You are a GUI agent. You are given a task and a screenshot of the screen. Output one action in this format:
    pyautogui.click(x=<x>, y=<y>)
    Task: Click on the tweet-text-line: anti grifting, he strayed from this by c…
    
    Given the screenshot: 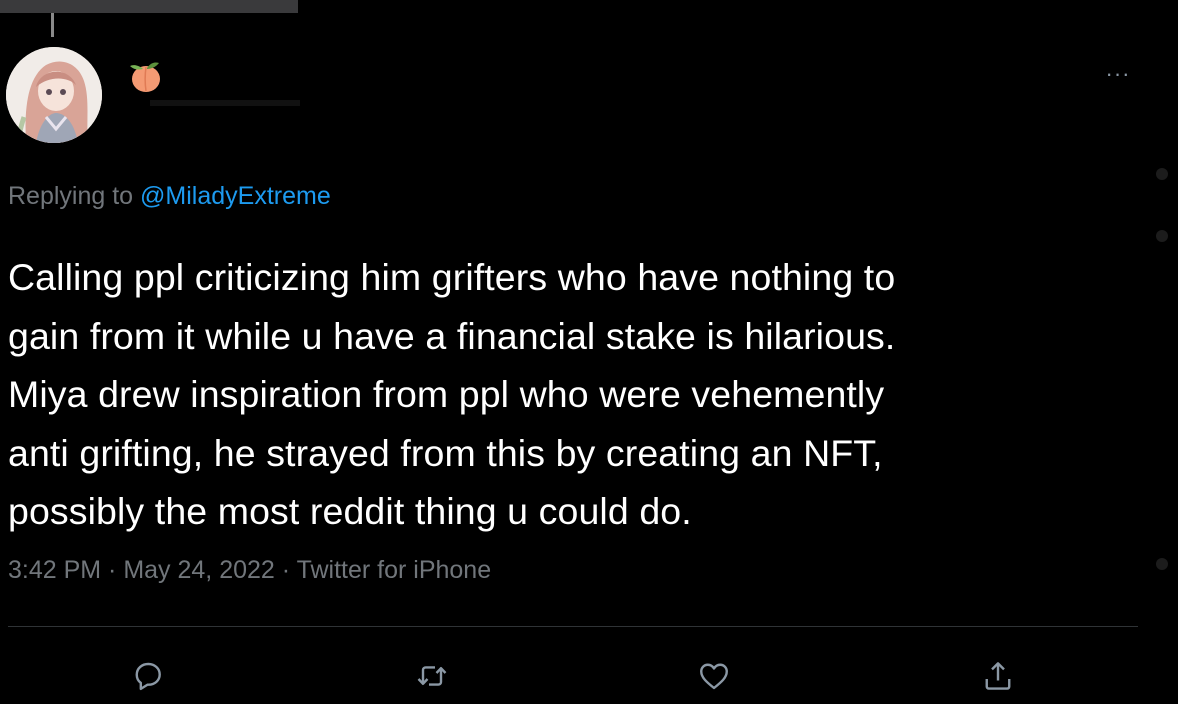 What is the action you would take?
    pyautogui.click(x=445, y=452)
    